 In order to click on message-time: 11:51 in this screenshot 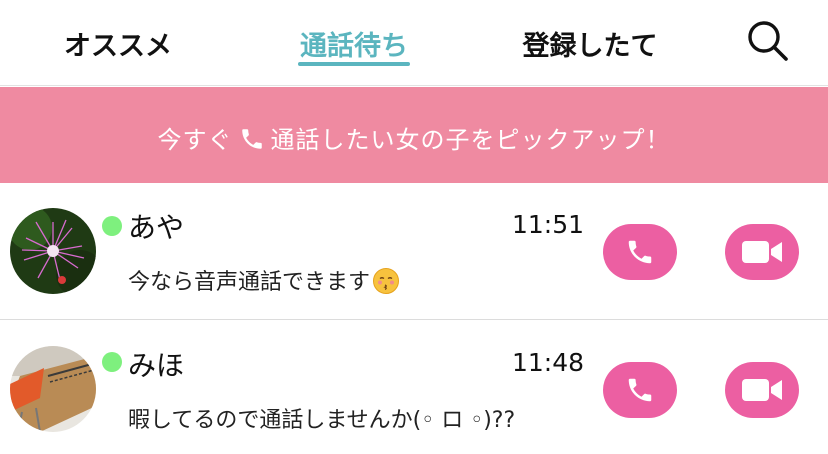, I will do `click(548, 224)`.